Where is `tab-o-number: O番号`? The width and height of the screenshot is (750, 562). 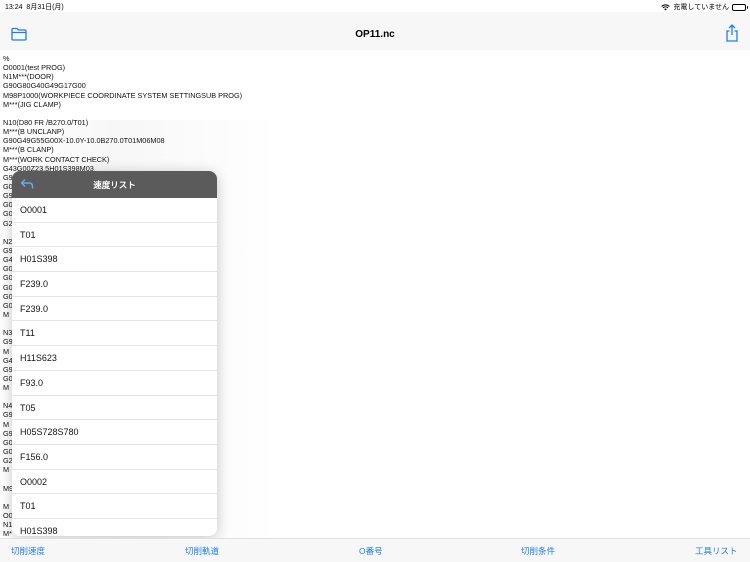 tab-o-number: O番号 is located at coordinates (371, 551).